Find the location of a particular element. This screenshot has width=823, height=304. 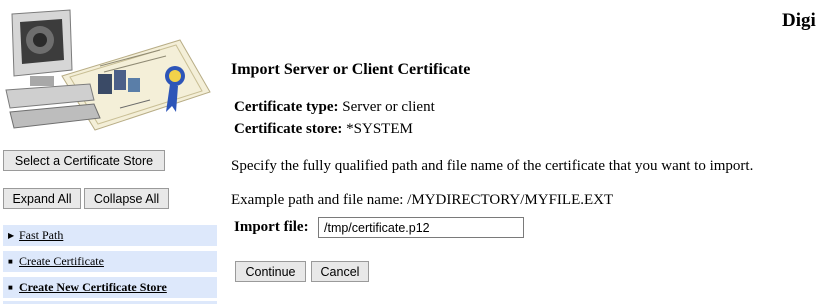

nav-item-label: Fast Path is located at coordinates (41, 235).